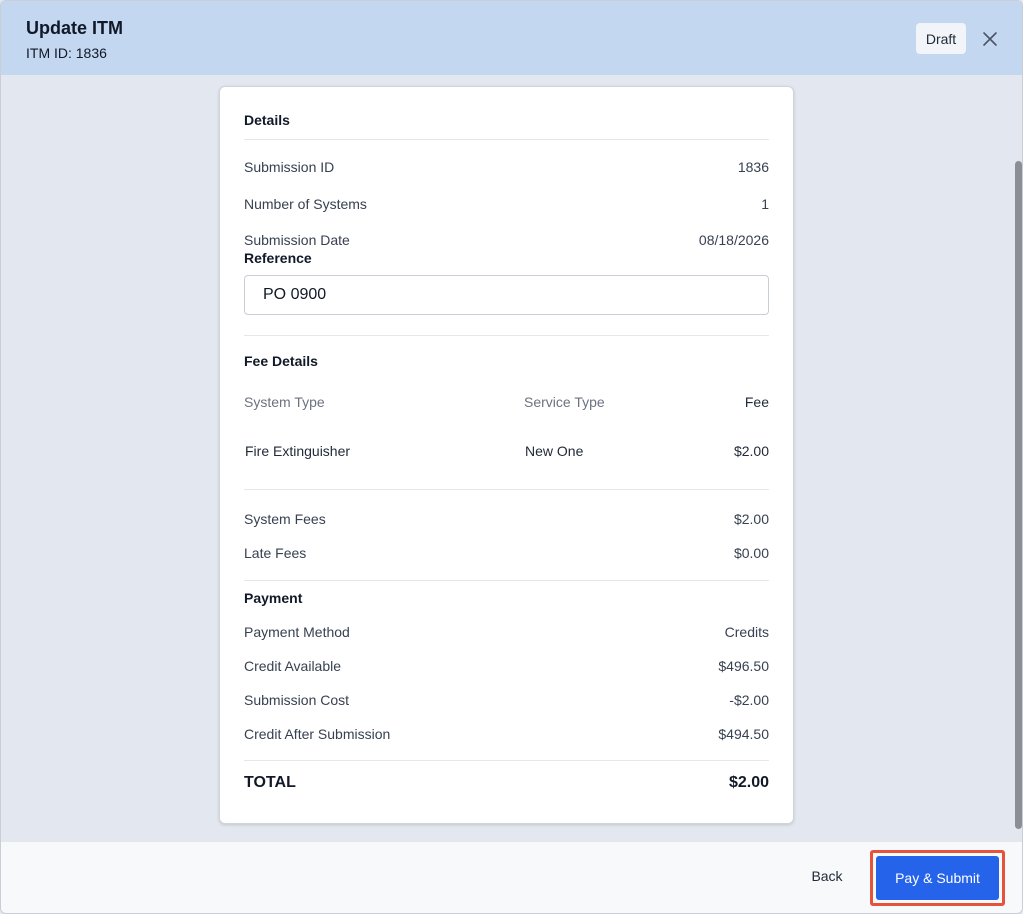 This screenshot has width=1023, height=914. Describe the element at coordinates (564, 402) in the screenshot. I see `col-service-type: Service Type` at that location.